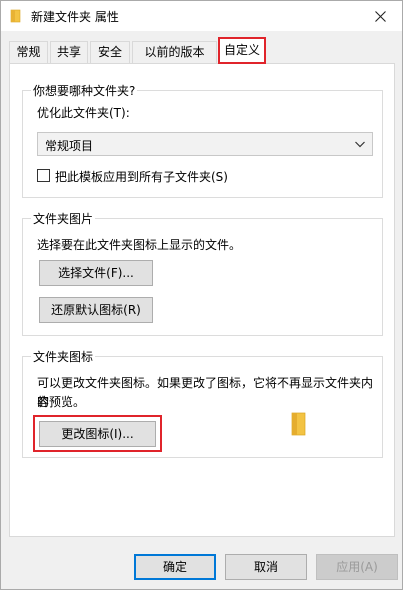 The height and width of the screenshot is (590, 403). I want to click on optimize-selected-value: 常规项目, so click(69, 146).